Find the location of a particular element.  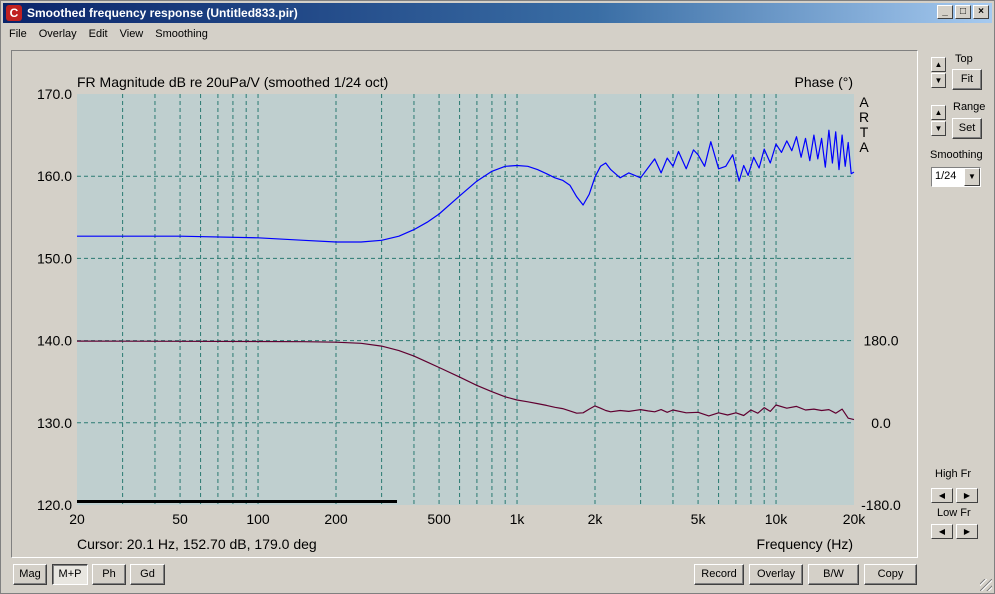

y2-tick-label: 180.0 is located at coordinates (880, 341).